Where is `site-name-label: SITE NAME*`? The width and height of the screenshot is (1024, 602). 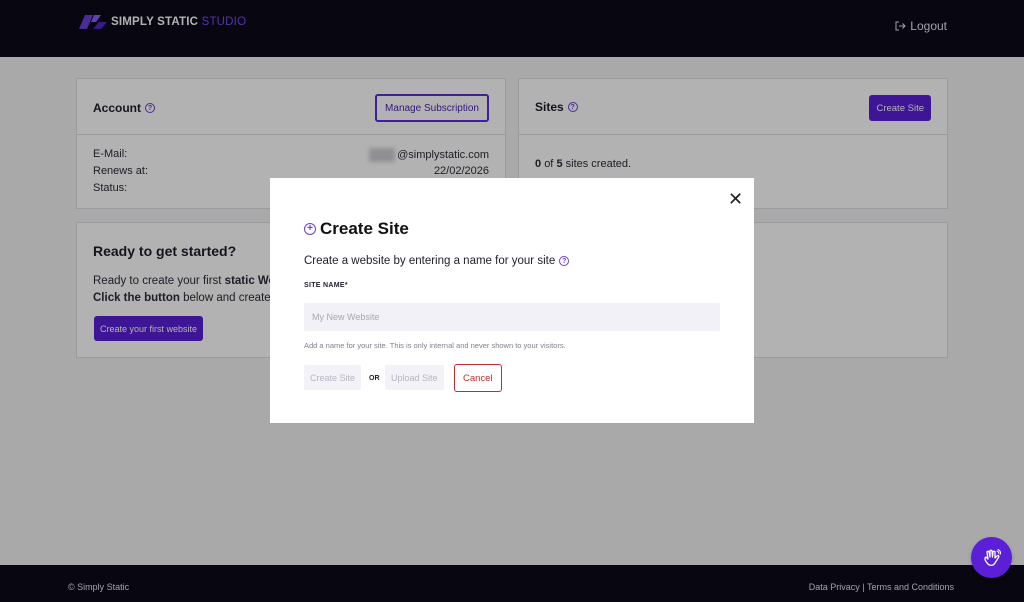 site-name-label: SITE NAME* is located at coordinates (326, 285).